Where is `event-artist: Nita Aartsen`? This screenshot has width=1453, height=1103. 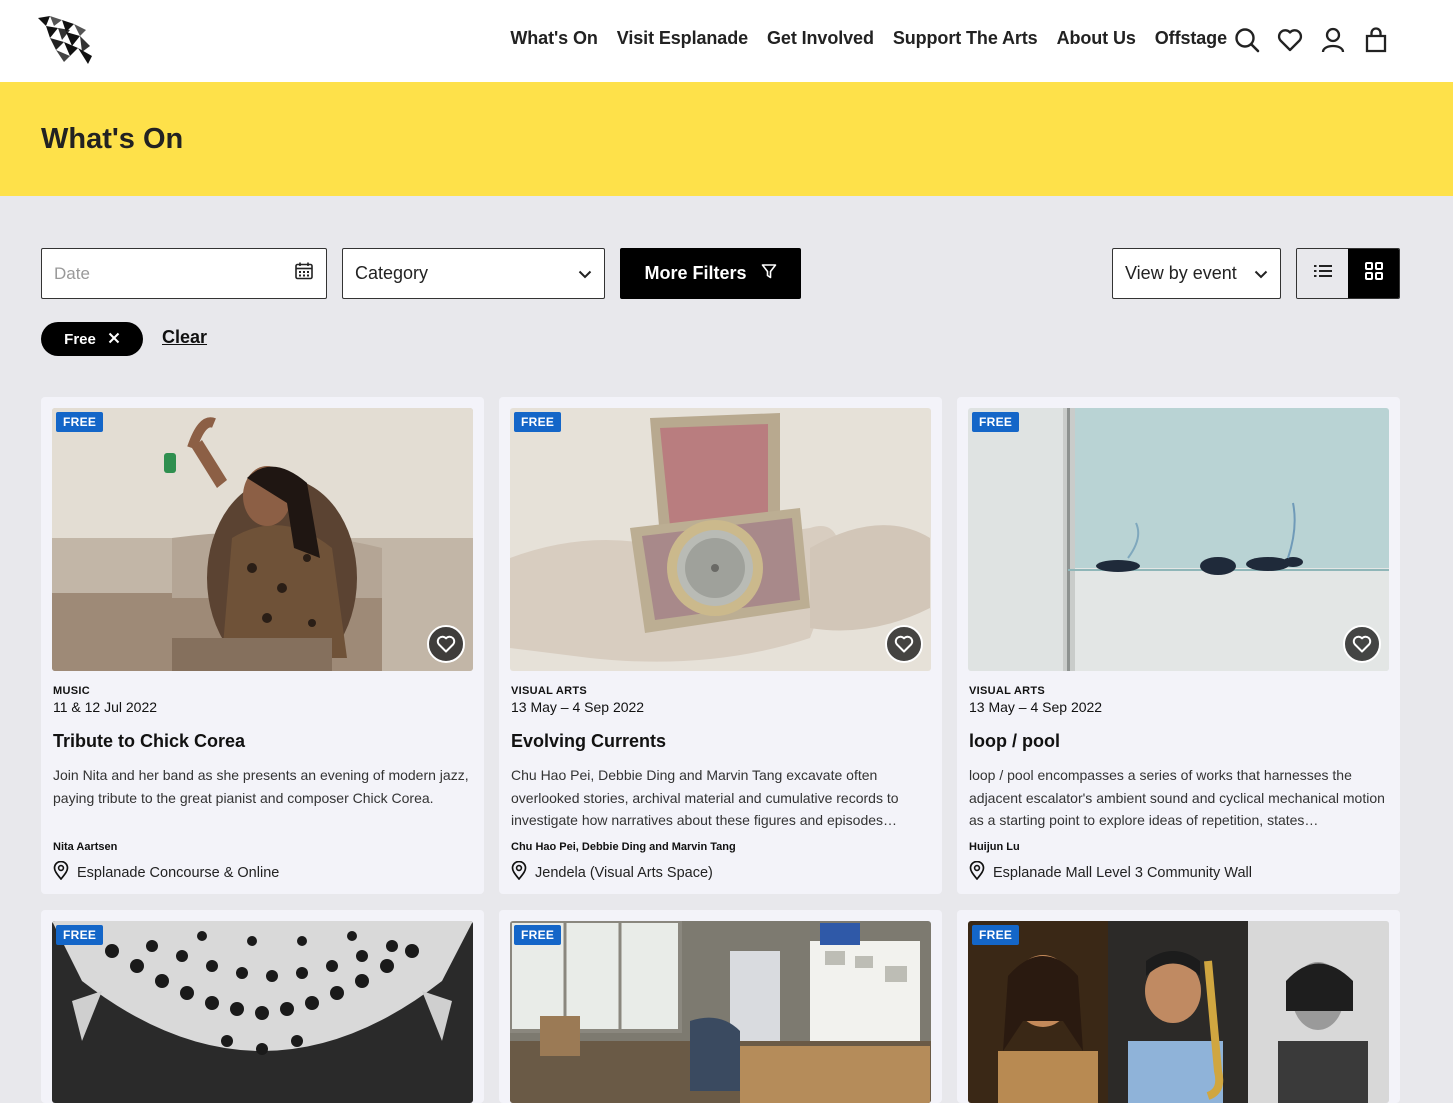
event-artist: Nita Aartsen is located at coordinates (85, 847).